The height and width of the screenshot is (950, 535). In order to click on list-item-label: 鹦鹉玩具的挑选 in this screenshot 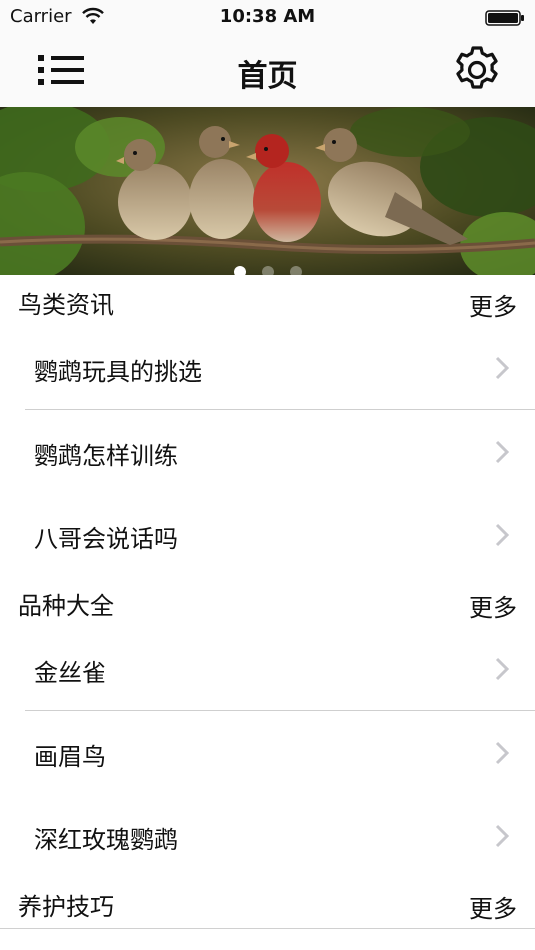, I will do `click(118, 372)`.